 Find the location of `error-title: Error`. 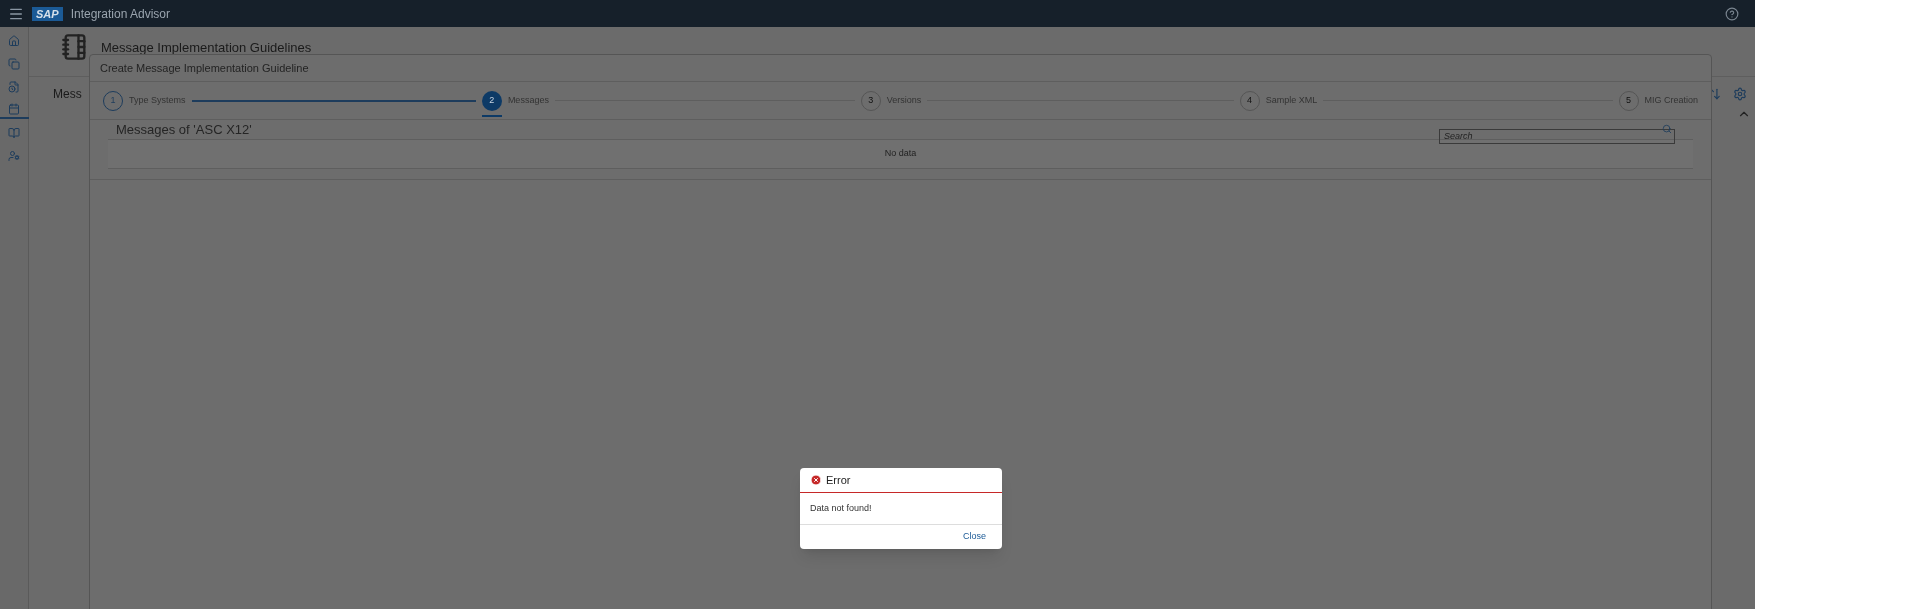

error-title: Error is located at coordinates (838, 480).